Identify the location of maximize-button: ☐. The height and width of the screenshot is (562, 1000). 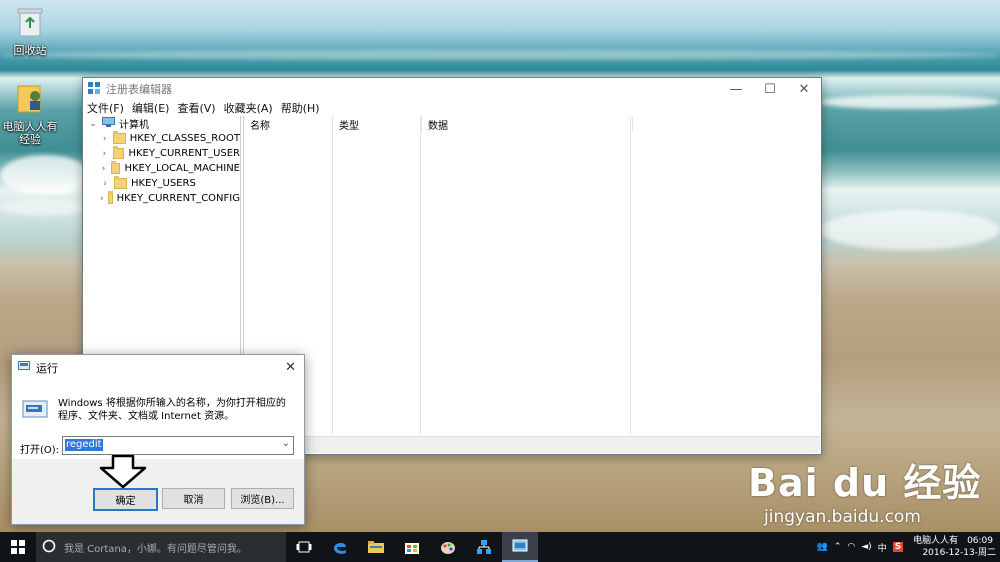
(770, 89).